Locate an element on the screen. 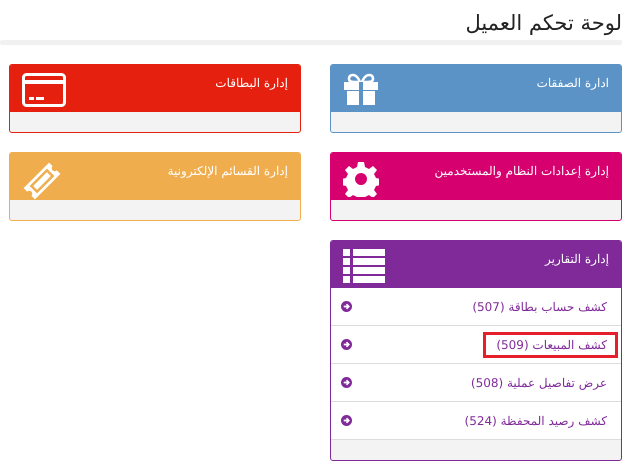 The image size is (640, 468). ticket-icon is located at coordinates (42, 181).